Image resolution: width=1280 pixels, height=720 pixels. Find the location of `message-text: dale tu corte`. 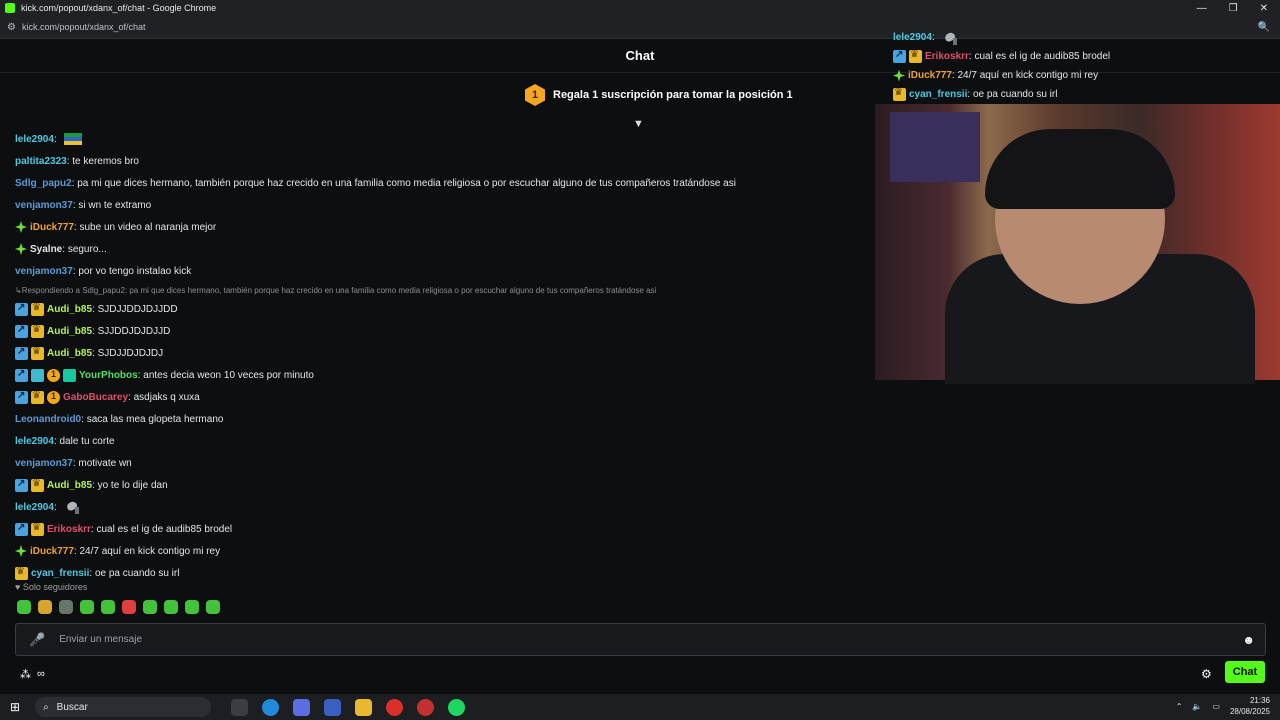

message-text: dale tu corte is located at coordinates (87, 441).